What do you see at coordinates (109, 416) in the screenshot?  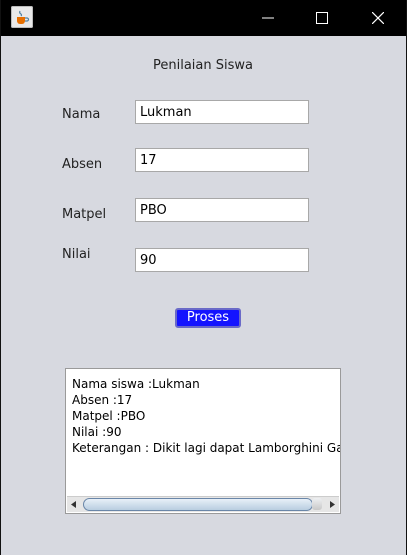 I see `output-line: Matpel :PBO` at bounding box center [109, 416].